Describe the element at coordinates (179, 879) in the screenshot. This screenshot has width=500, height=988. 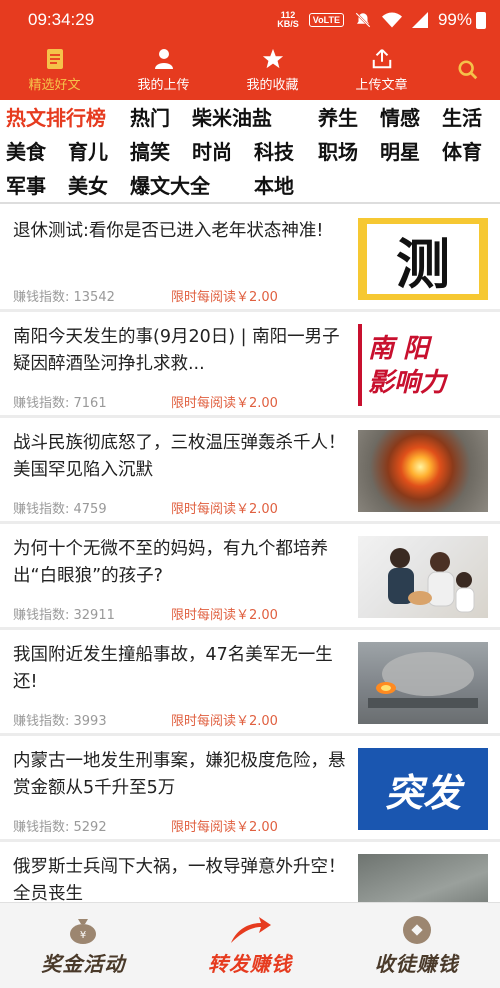
I see `article-title: 俄罗斯士兵闯下大祸，一枚导弹意外升空！全员丧生` at that location.